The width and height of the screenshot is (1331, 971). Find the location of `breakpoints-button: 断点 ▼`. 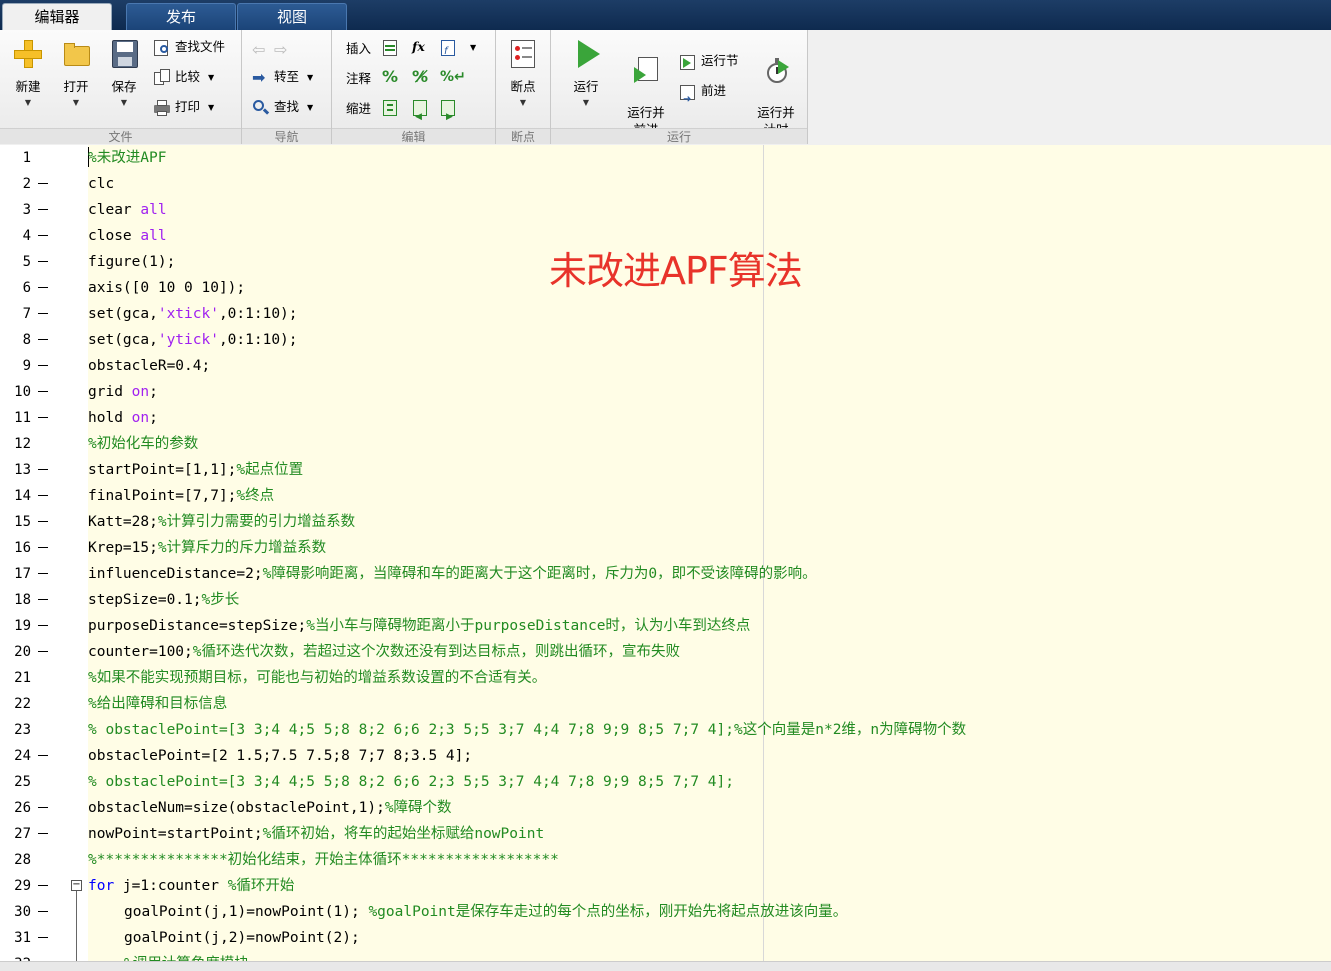

breakpoints-button: 断点 ▼ is located at coordinates (523, 72).